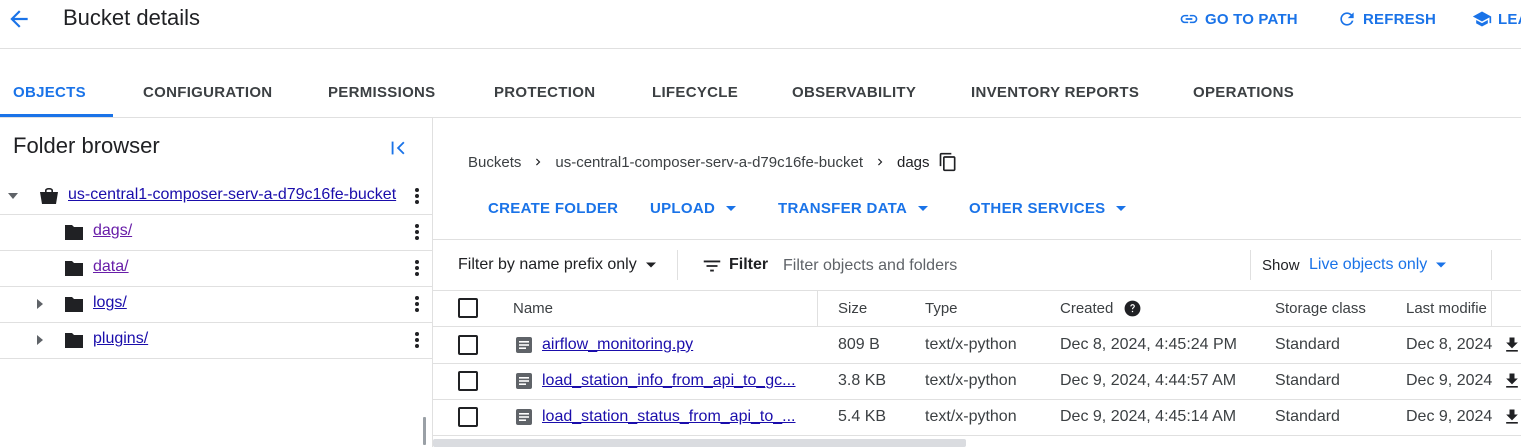  I want to click on tab-operations: OPERATIONS, so click(1243, 92).